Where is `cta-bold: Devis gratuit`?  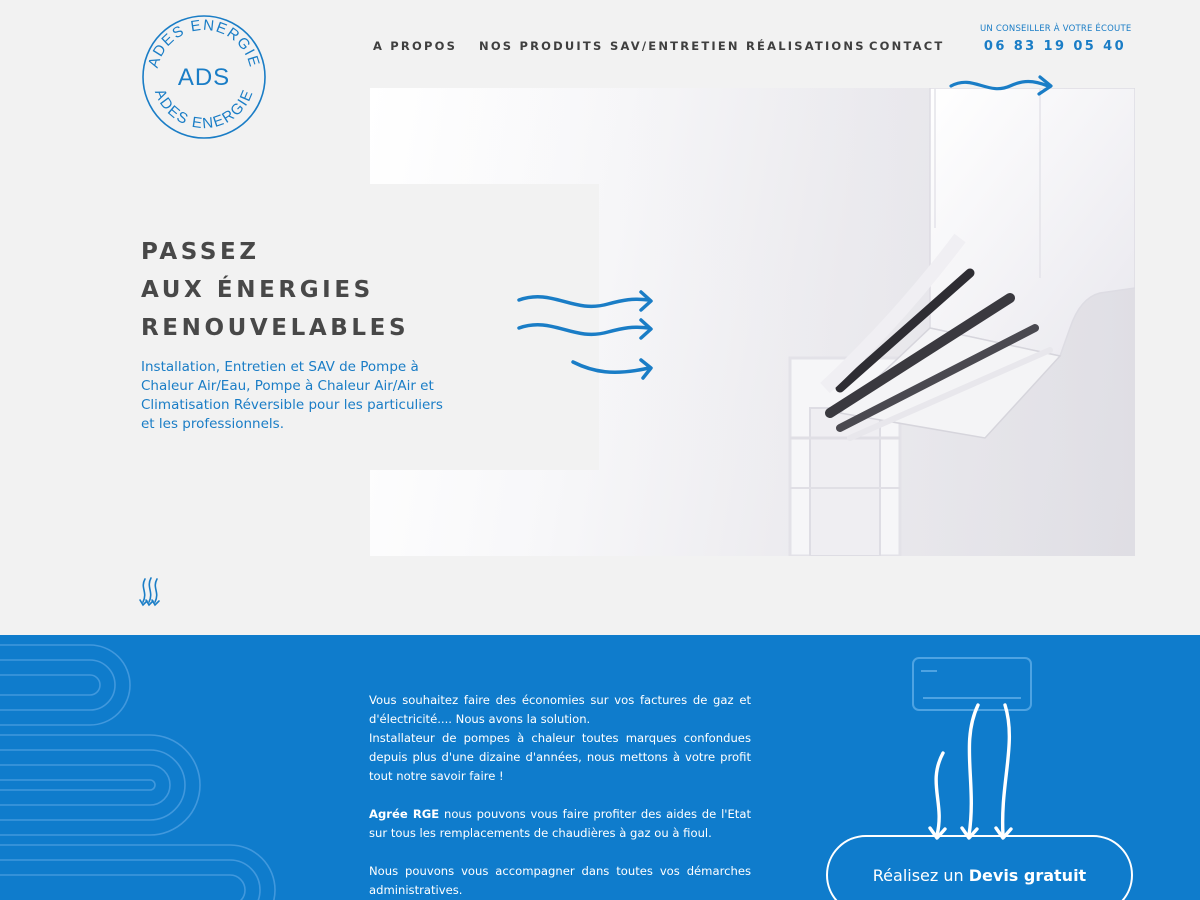 cta-bold: Devis gratuit is located at coordinates (1027, 875).